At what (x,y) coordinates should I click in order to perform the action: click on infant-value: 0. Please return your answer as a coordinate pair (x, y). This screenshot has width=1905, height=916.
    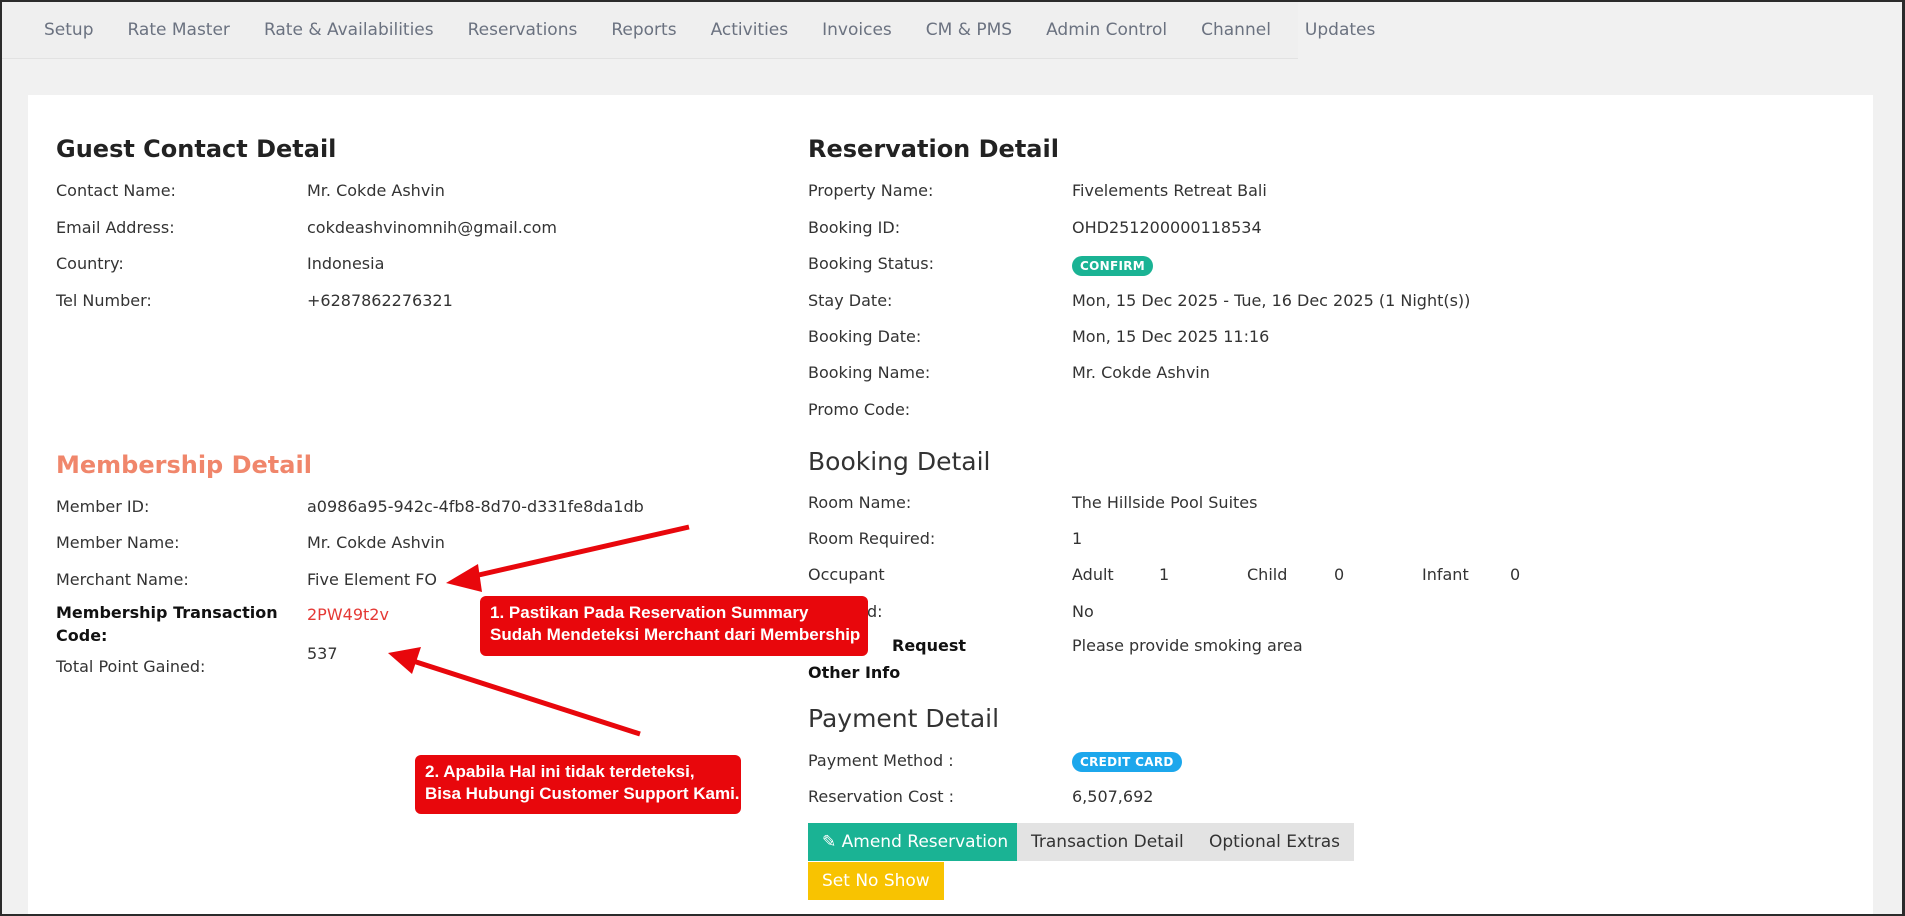
    Looking at the image, I should click on (1515, 574).